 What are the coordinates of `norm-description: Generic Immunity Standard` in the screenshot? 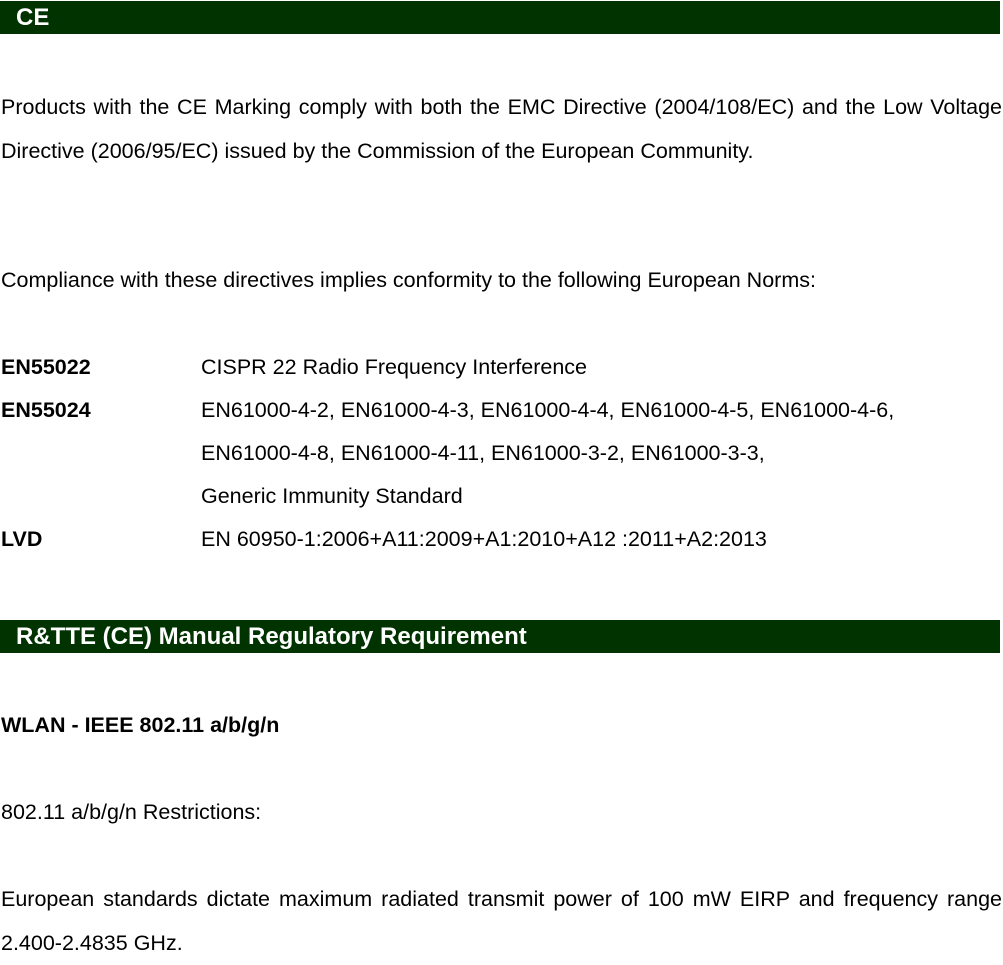 It's located at (332, 496).